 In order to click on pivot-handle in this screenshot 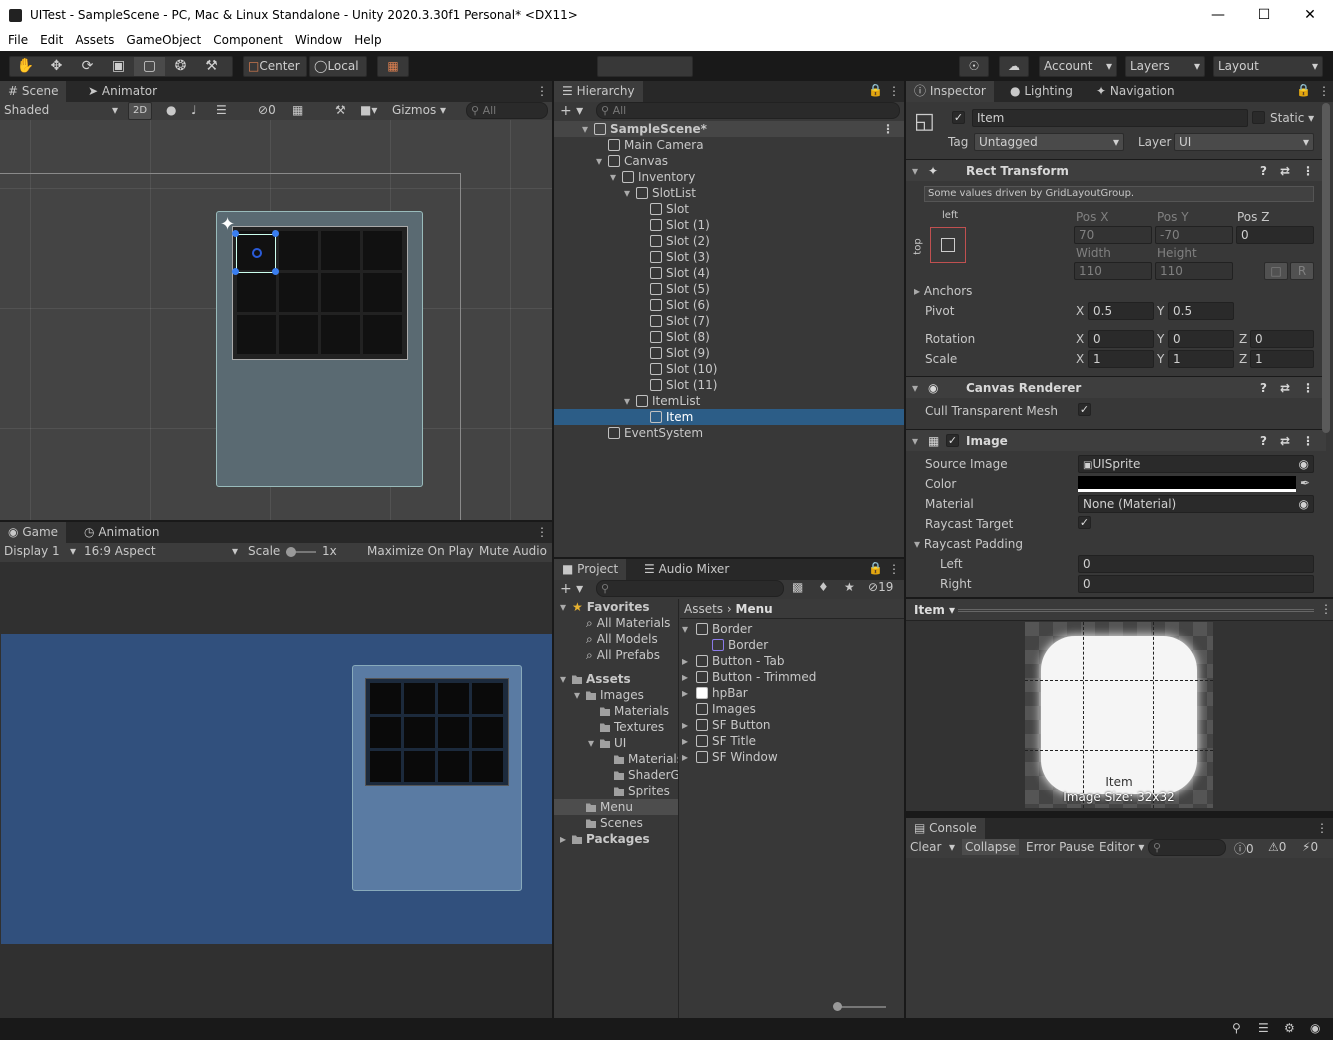, I will do `click(257, 253)`.